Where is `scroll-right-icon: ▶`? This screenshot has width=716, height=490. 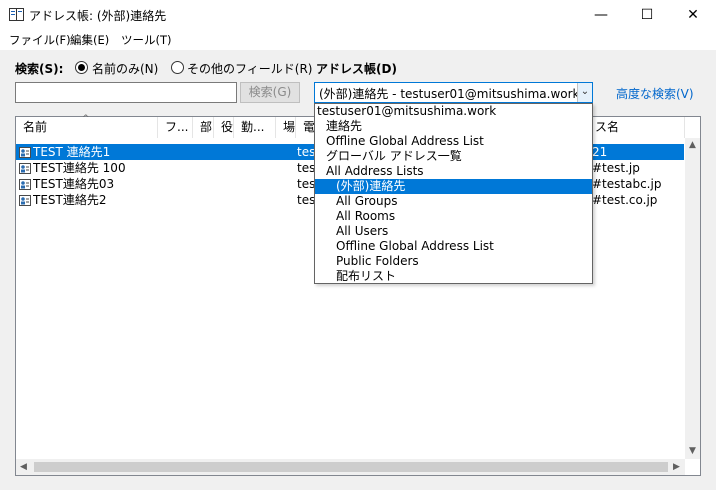 scroll-right-icon: ▶ is located at coordinates (676, 467).